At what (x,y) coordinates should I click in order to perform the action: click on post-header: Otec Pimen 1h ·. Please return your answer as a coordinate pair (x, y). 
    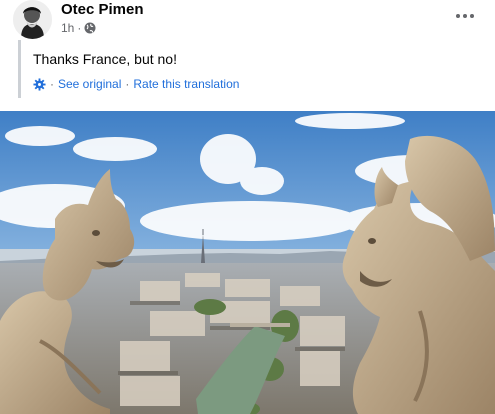
    Looking at the image, I should click on (247, 20).